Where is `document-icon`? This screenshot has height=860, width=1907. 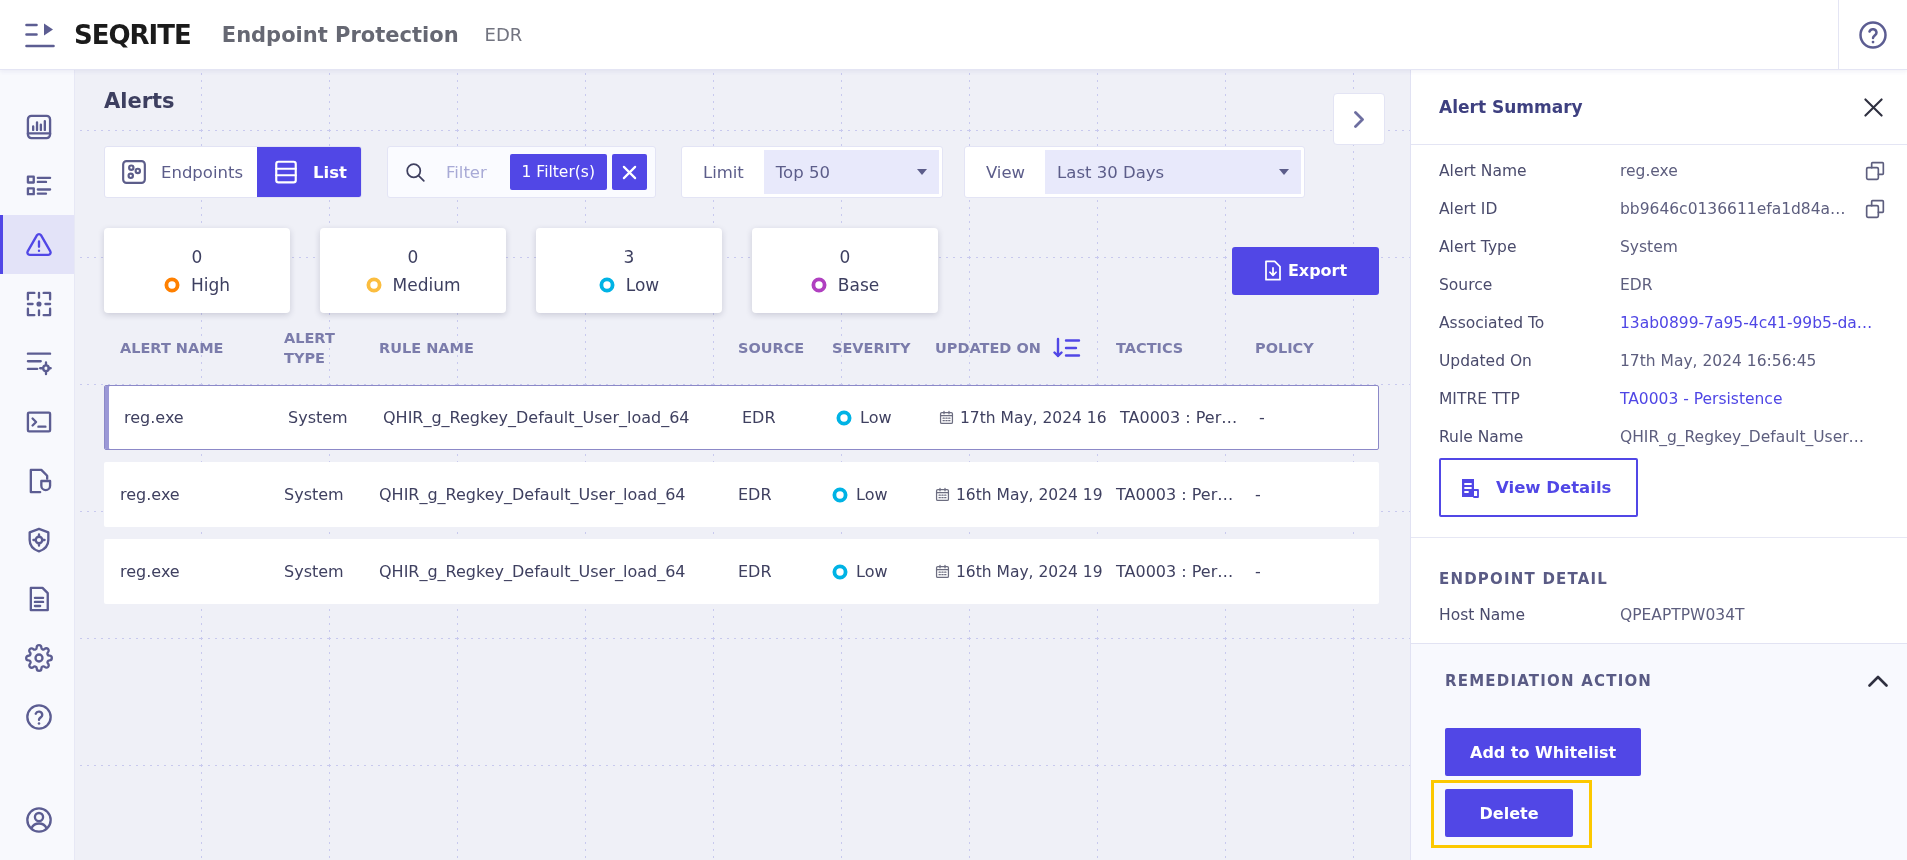 document-icon is located at coordinates (1470, 487).